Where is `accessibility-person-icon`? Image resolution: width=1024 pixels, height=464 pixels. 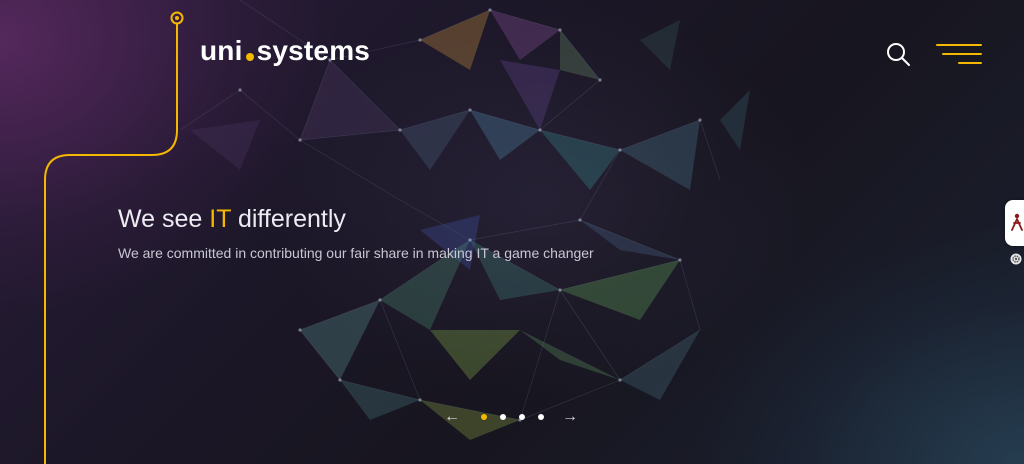
accessibility-person-icon is located at coordinates (1017, 222).